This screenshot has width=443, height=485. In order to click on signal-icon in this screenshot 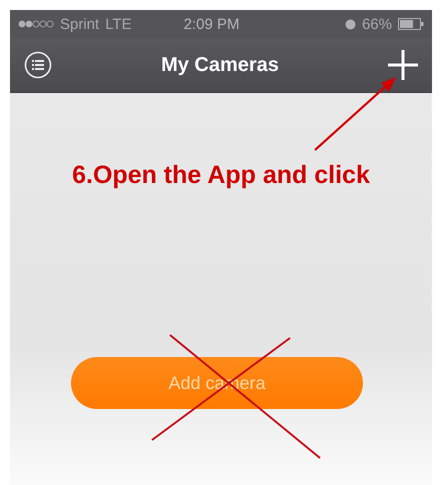, I will do `click(36, 24)`.